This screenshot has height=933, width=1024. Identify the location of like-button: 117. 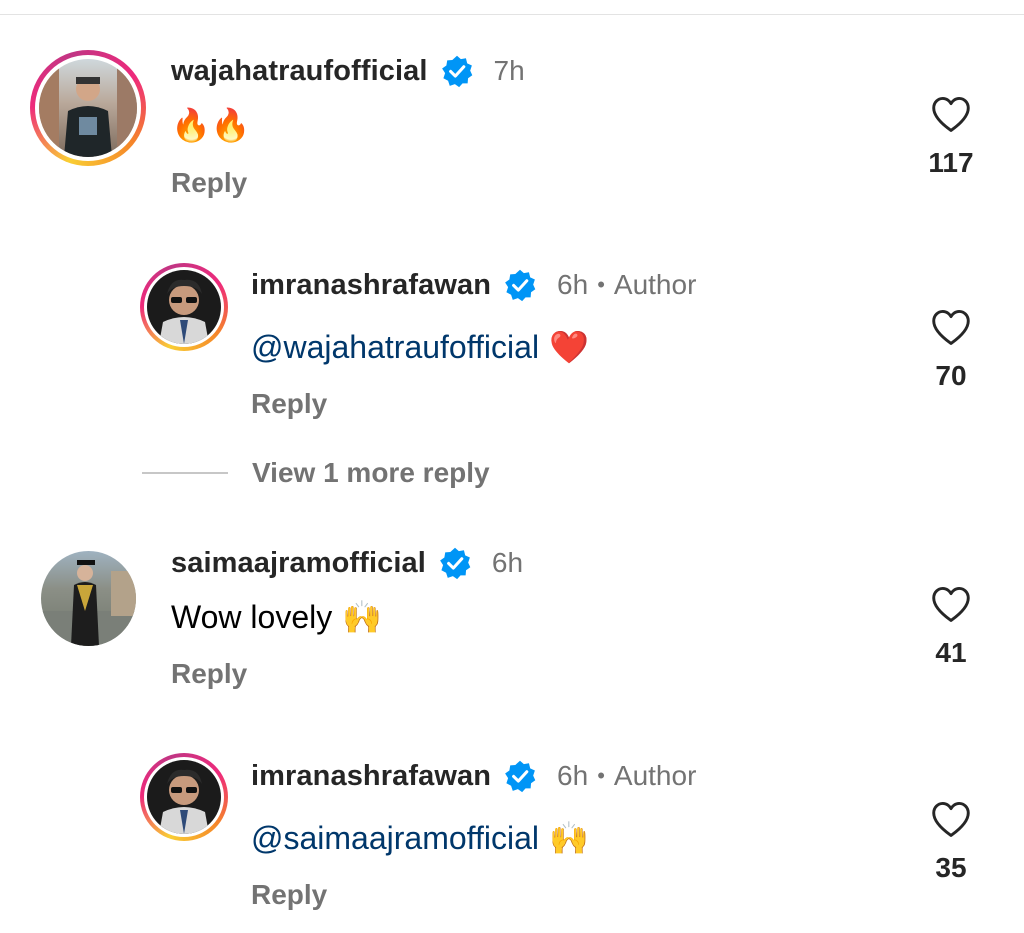
(951, 137).